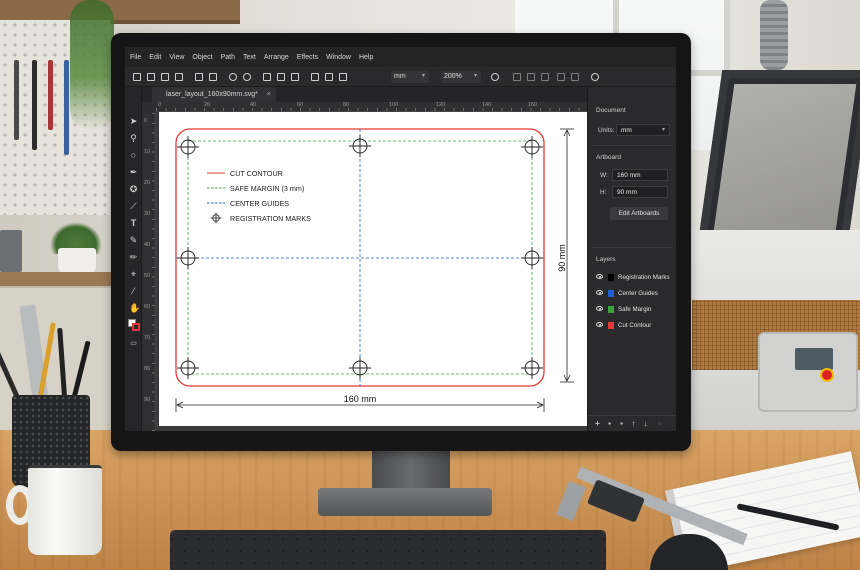  What do you see at coordinates (256, 173) in the screenshot?
I see `legend-label-cut: CUT CONTOUR` at bounding box center [256, 173].